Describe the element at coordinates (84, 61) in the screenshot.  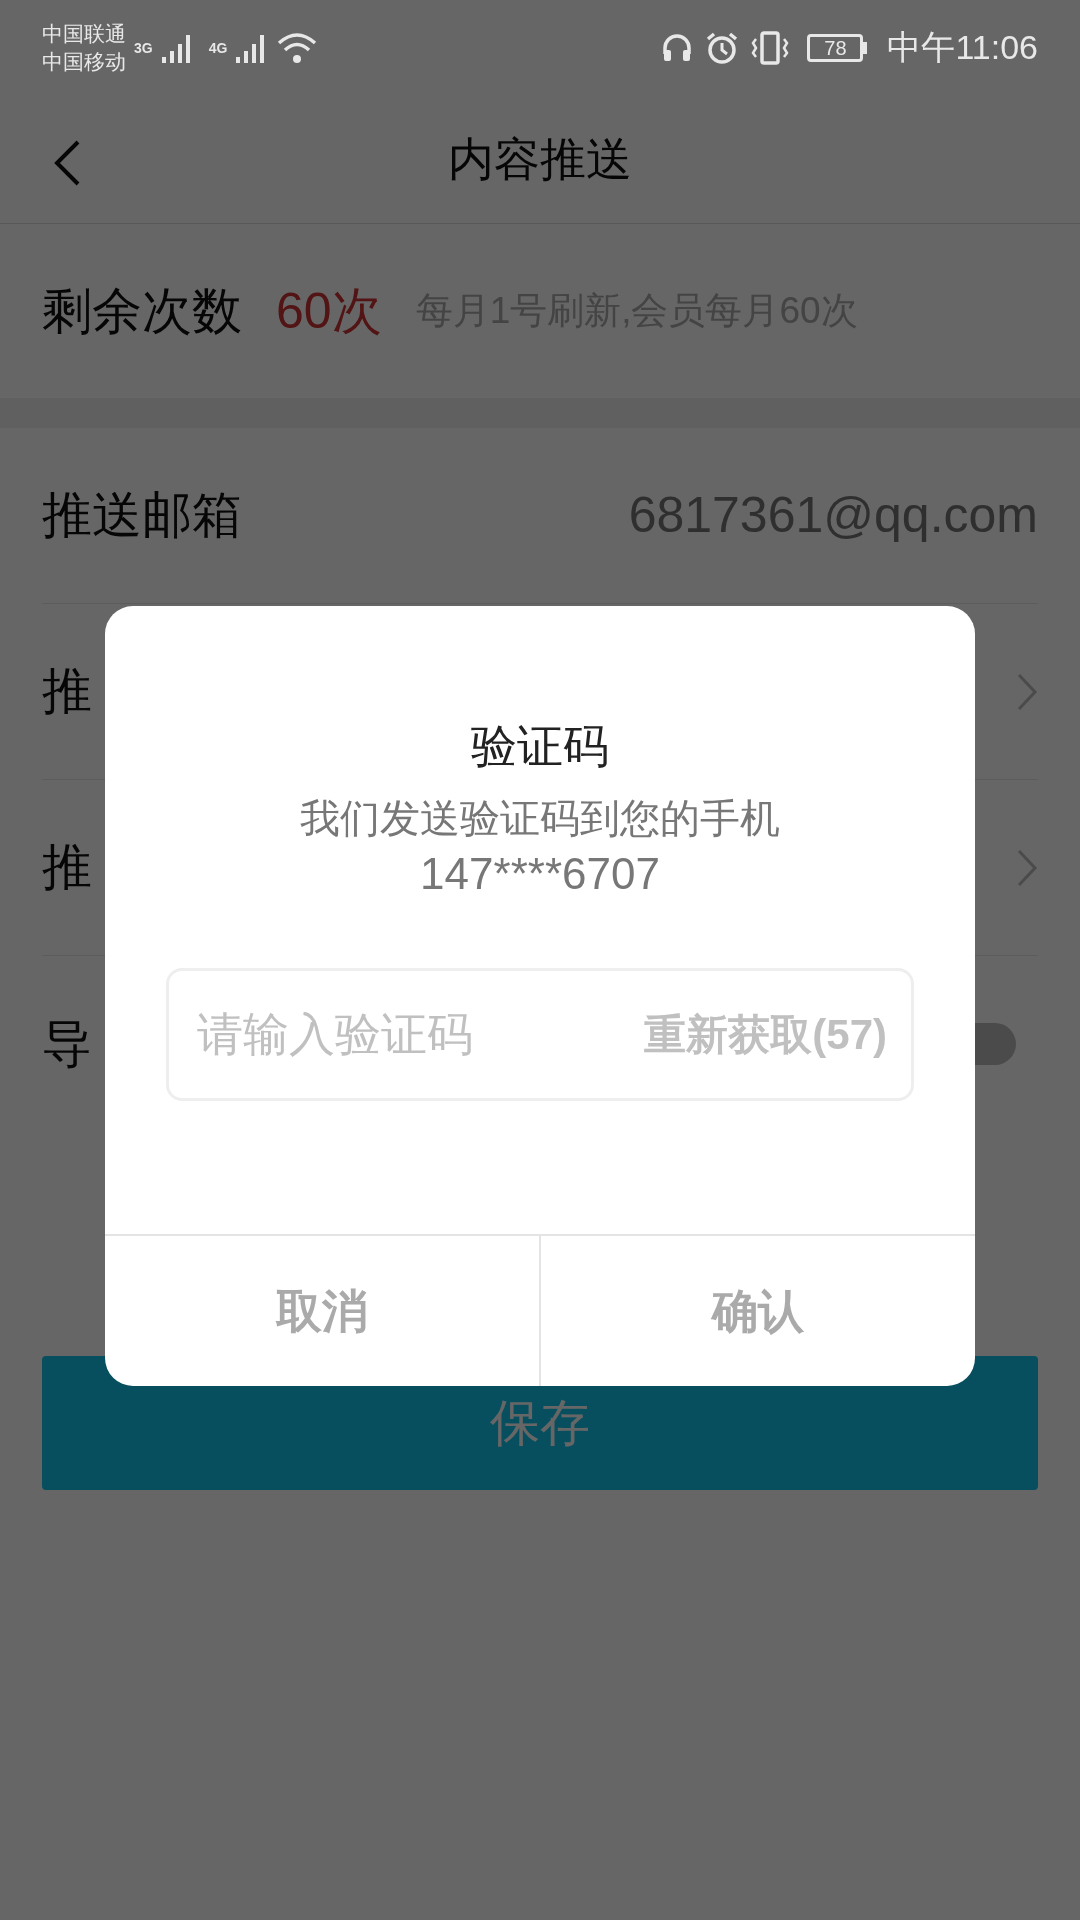
I see `carrier-name: 中国移动` at that location.